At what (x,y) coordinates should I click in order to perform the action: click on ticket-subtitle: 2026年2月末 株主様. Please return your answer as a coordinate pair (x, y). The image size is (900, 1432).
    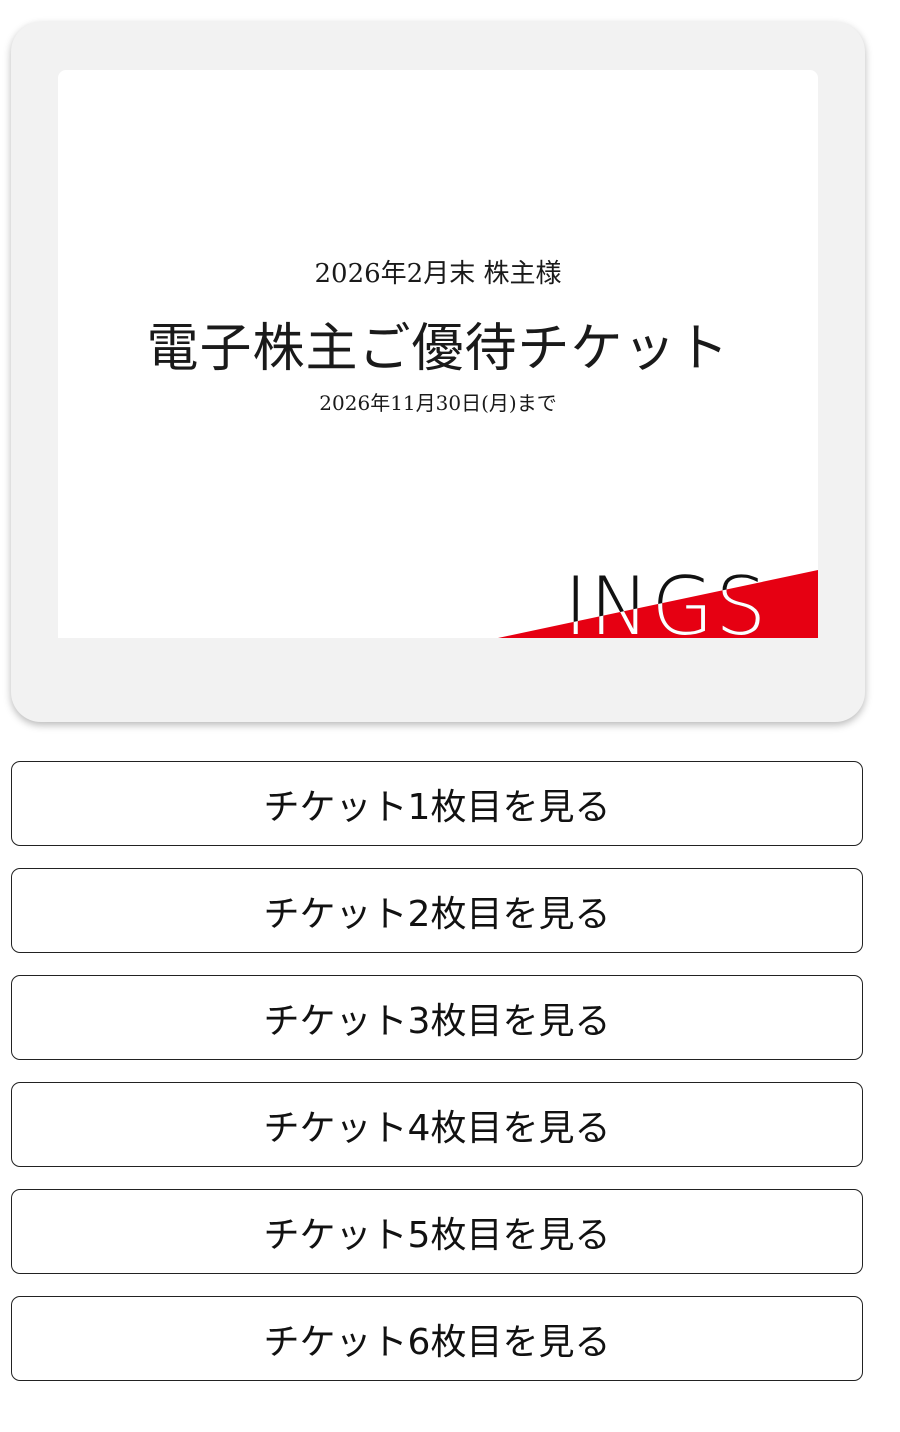
    Looking at the image, I should click on (438, 274).